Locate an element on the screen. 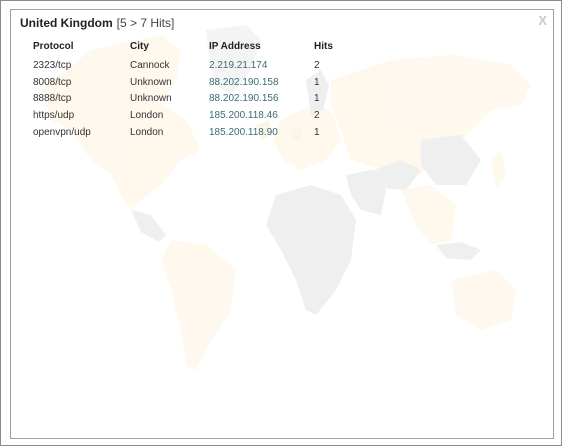 This screenshot has width=562, height=446. table-header-row: Protocol City IP Address Hits is located at coordinates (193, 48).